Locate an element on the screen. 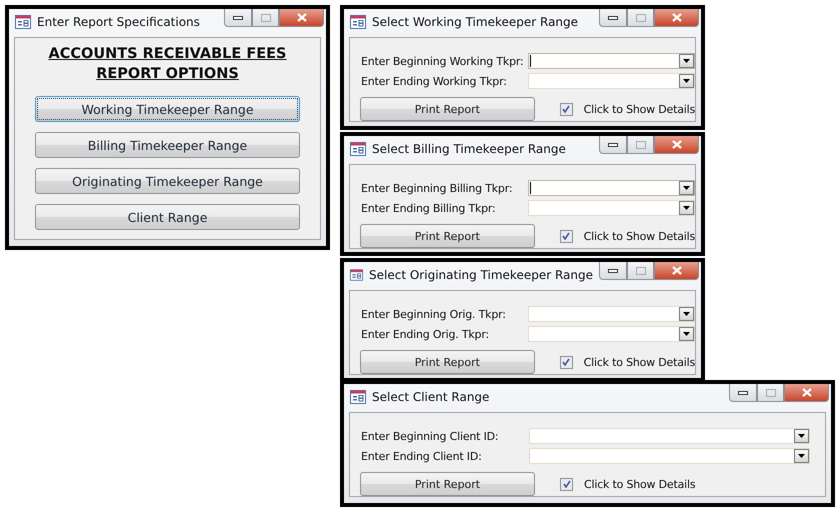 The image size is (840, 514). window-title: Select Working Timekeeper Range is located at coordinates (475, 21).